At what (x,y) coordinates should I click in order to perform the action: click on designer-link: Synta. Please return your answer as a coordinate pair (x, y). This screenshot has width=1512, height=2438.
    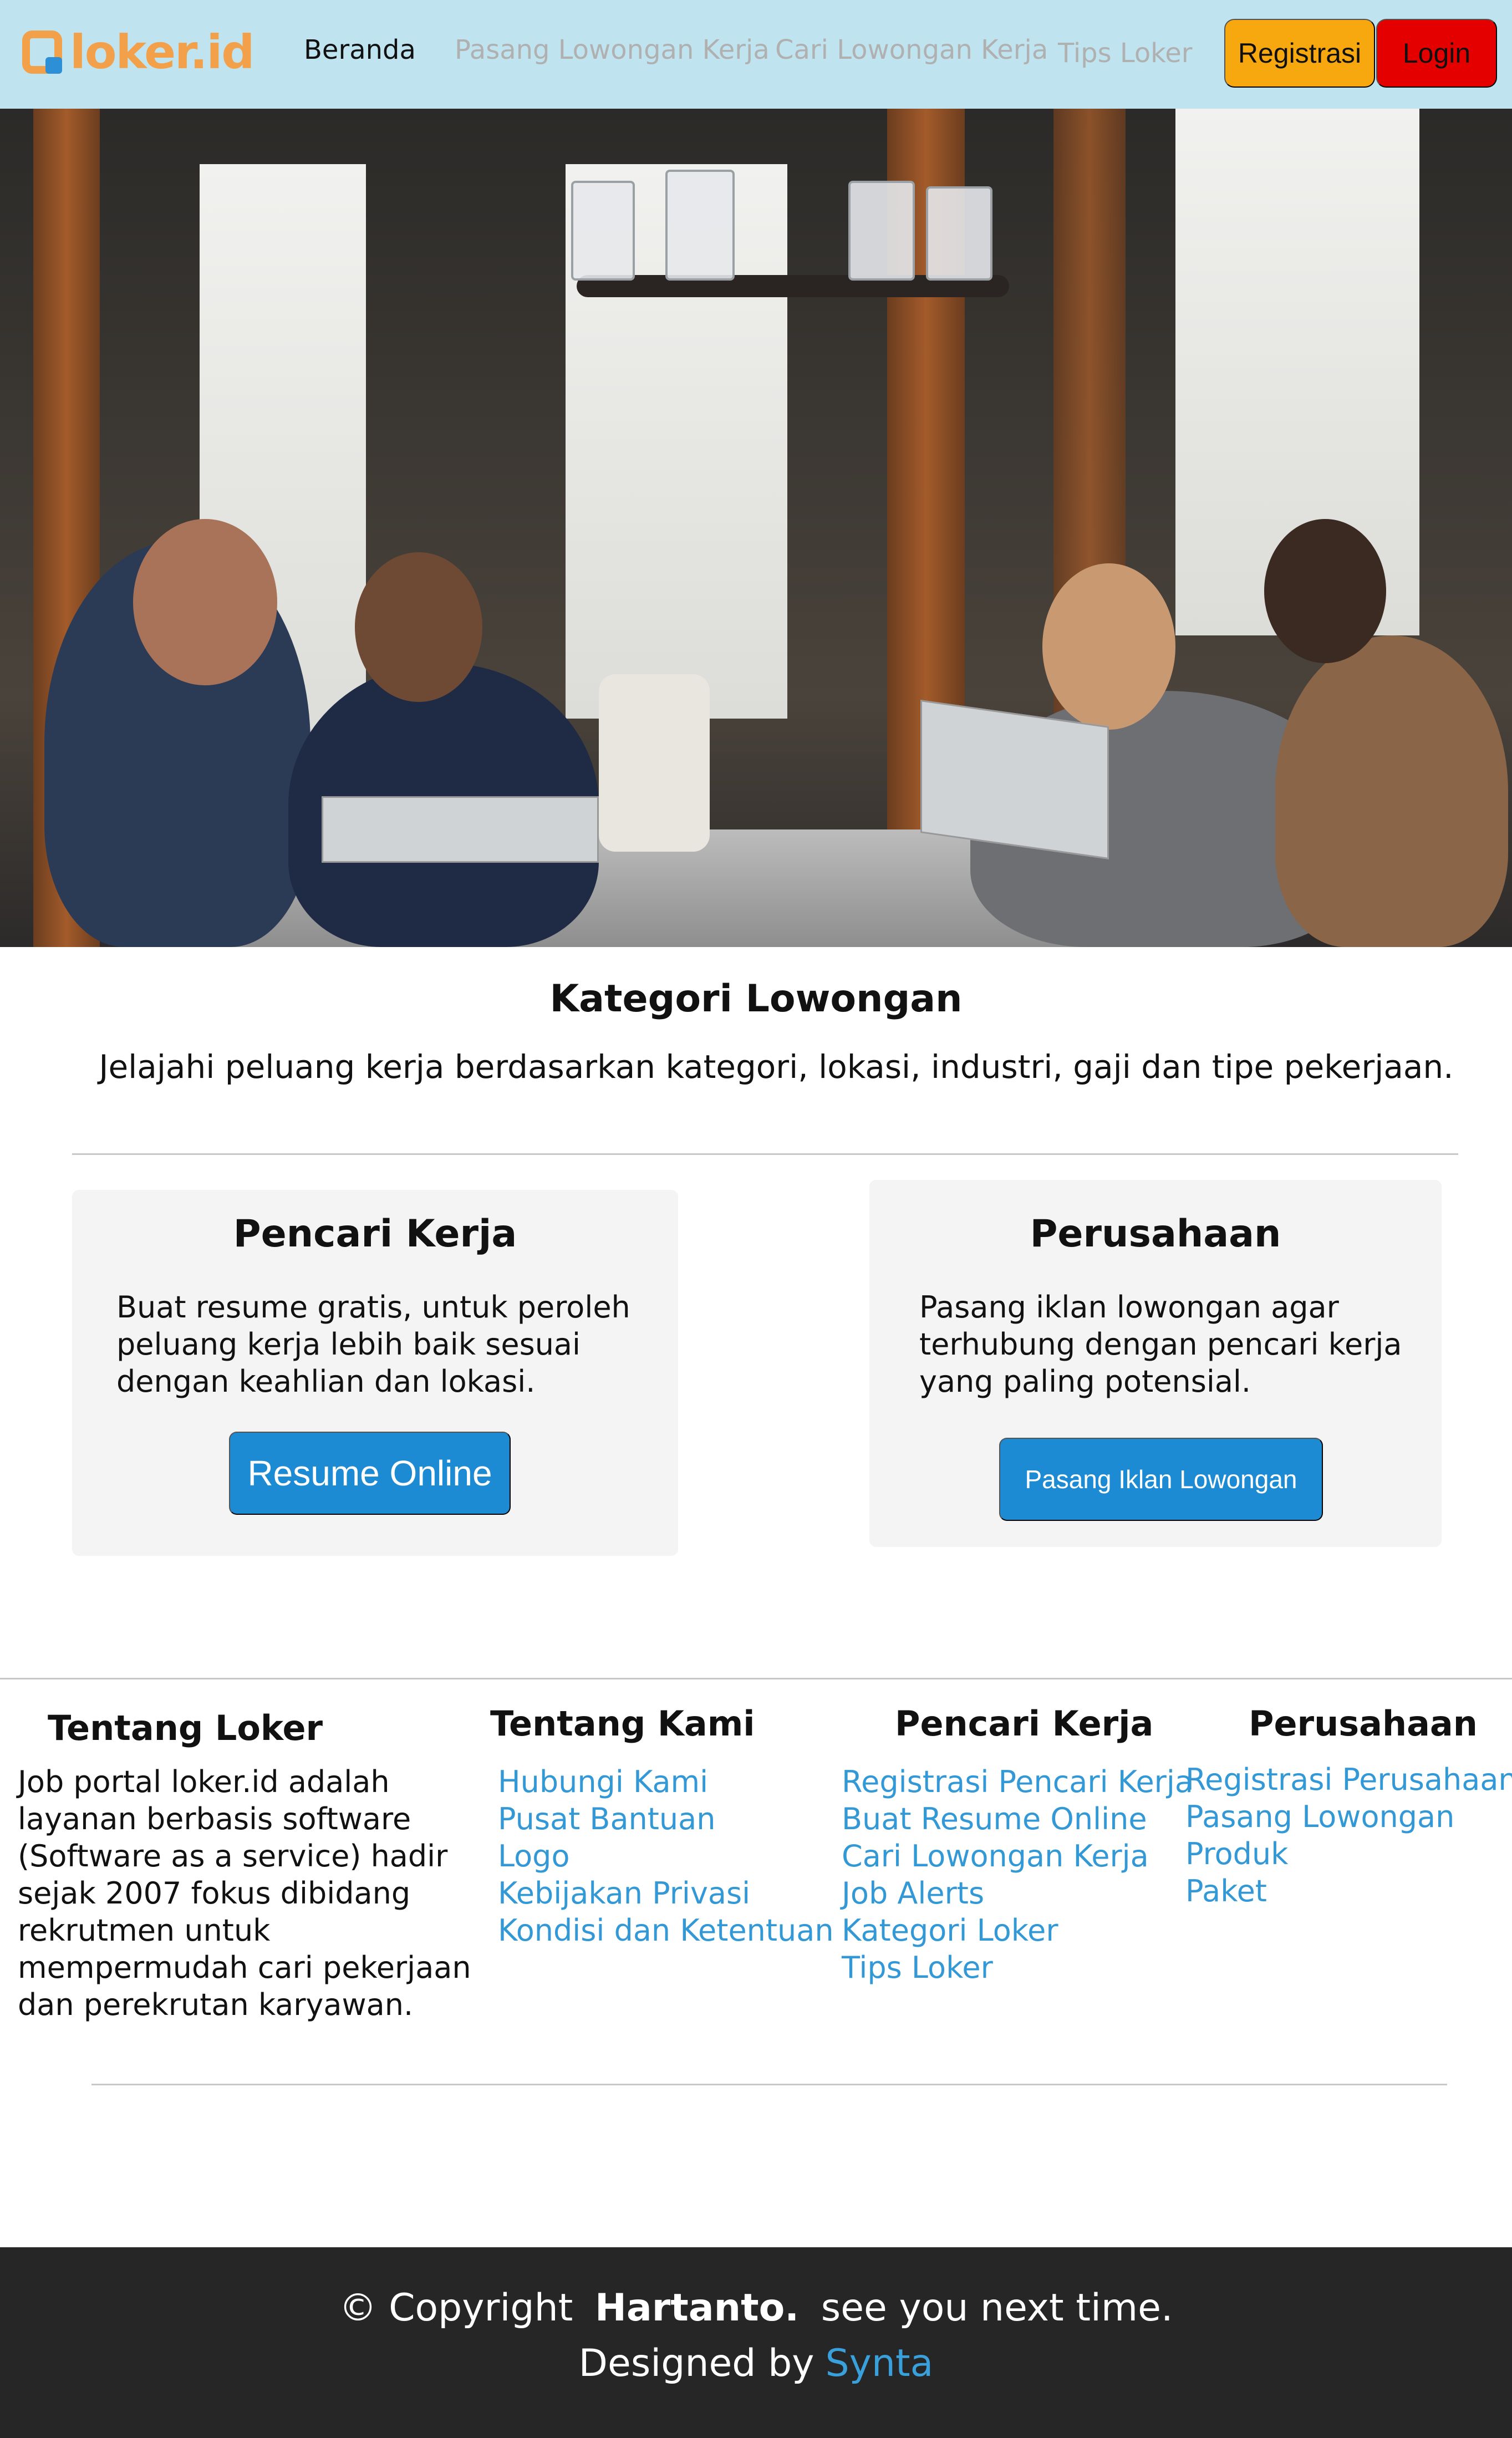
    Looking at the image, I should click on (879, 2363).